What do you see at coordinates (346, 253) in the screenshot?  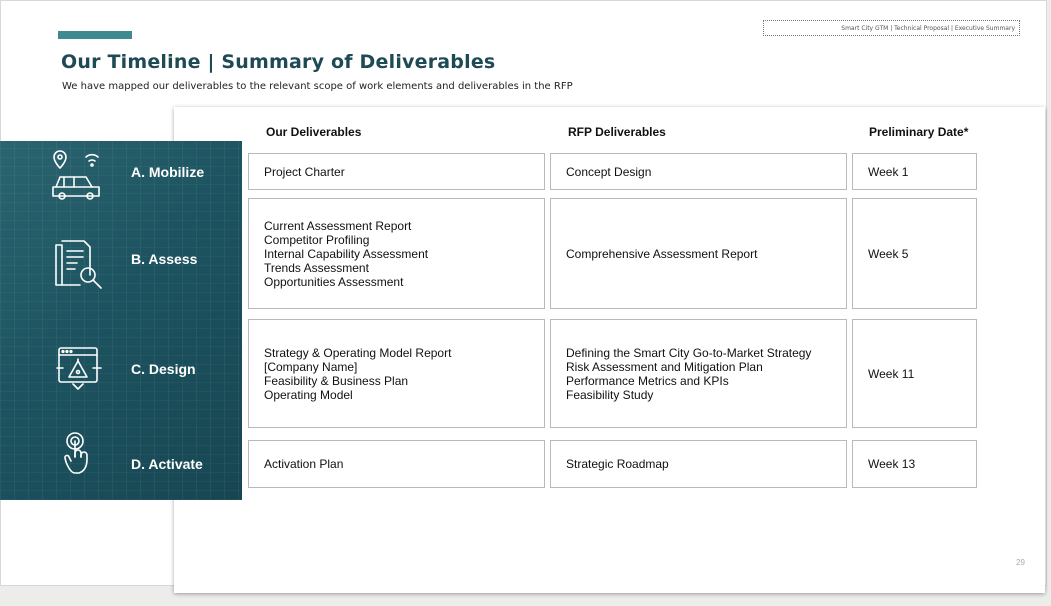 I see `deliverable-line: Internal Capability Assessment` at bounding box center [346, 253].